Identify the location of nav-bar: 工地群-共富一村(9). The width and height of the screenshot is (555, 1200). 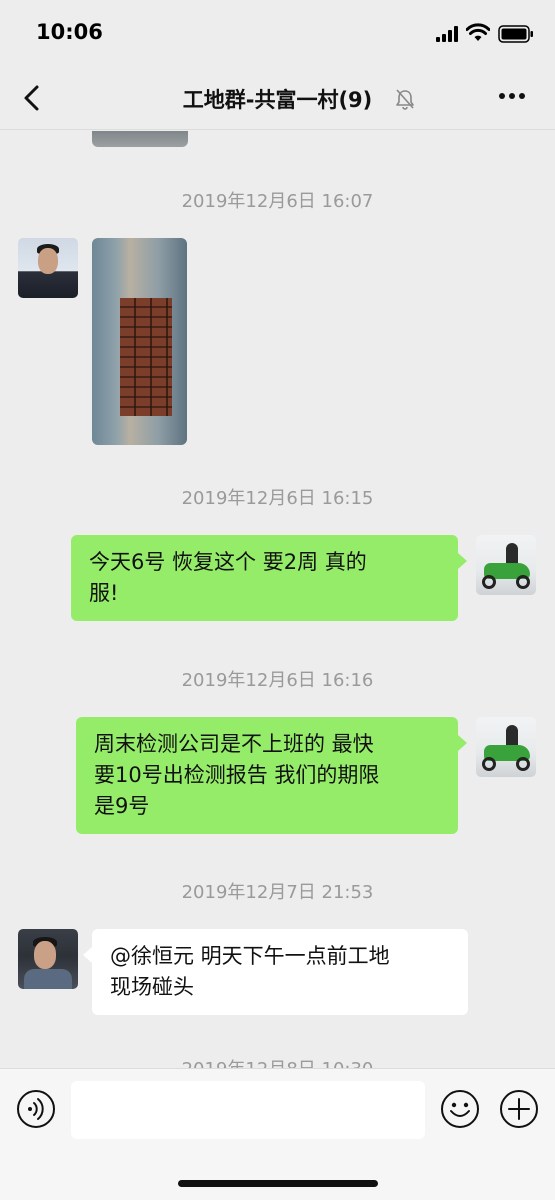
(277, 97).